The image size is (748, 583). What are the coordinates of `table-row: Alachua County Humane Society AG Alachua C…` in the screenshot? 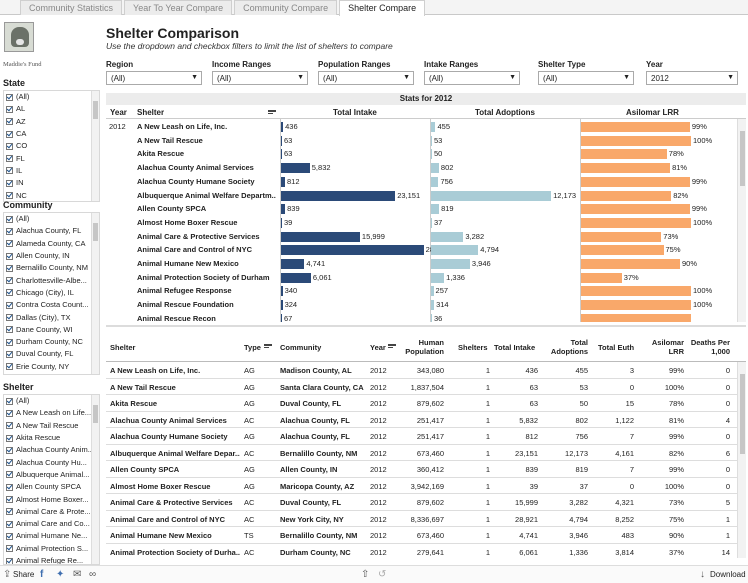 It's located at (422, 436).